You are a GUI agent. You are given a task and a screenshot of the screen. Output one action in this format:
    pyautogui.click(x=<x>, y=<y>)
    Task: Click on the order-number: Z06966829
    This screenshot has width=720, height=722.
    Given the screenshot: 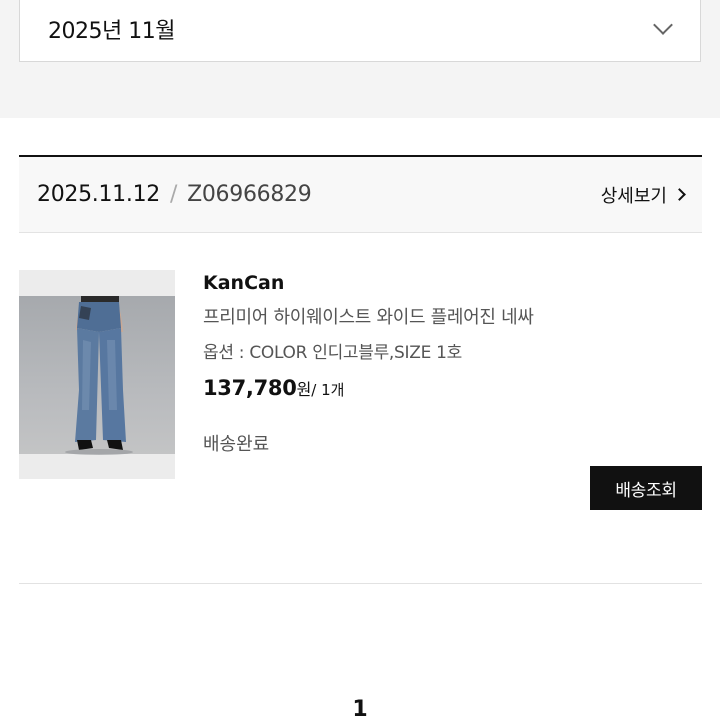 What is the action you would take?
    pyautogui.click(x=249, y=194)
    